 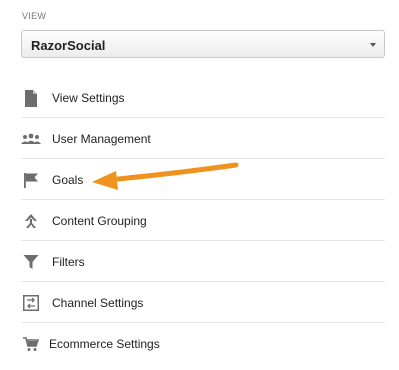 I want to click on menu-item-content-grouping: Content Grouping, so click(x=203, y=220).